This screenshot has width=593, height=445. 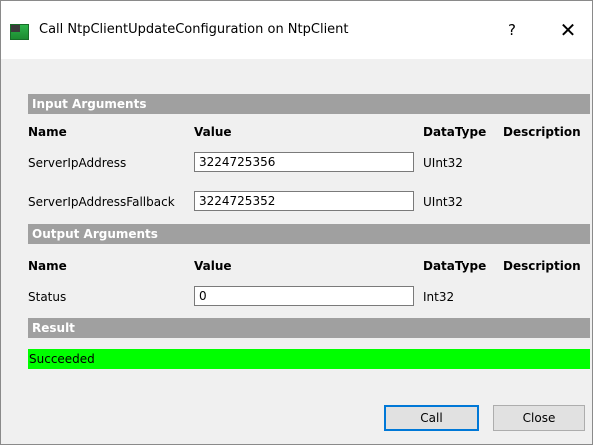 I want to click on arg-datatype-serveripaddress: UInt32, so click(x=443, y=163).